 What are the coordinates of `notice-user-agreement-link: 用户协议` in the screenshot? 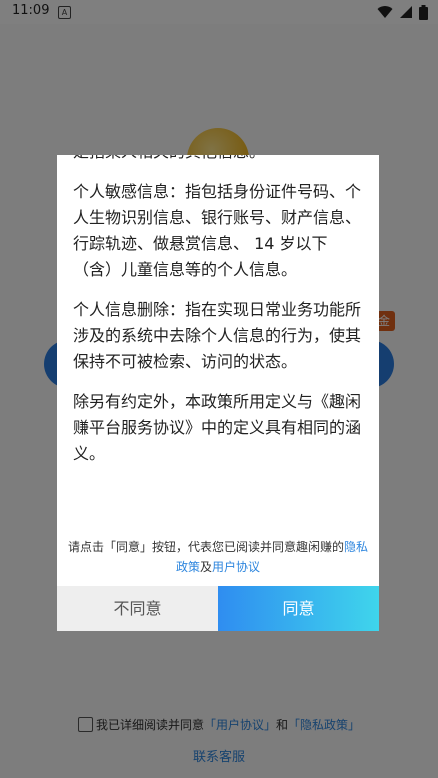 It's located at (236, 567).